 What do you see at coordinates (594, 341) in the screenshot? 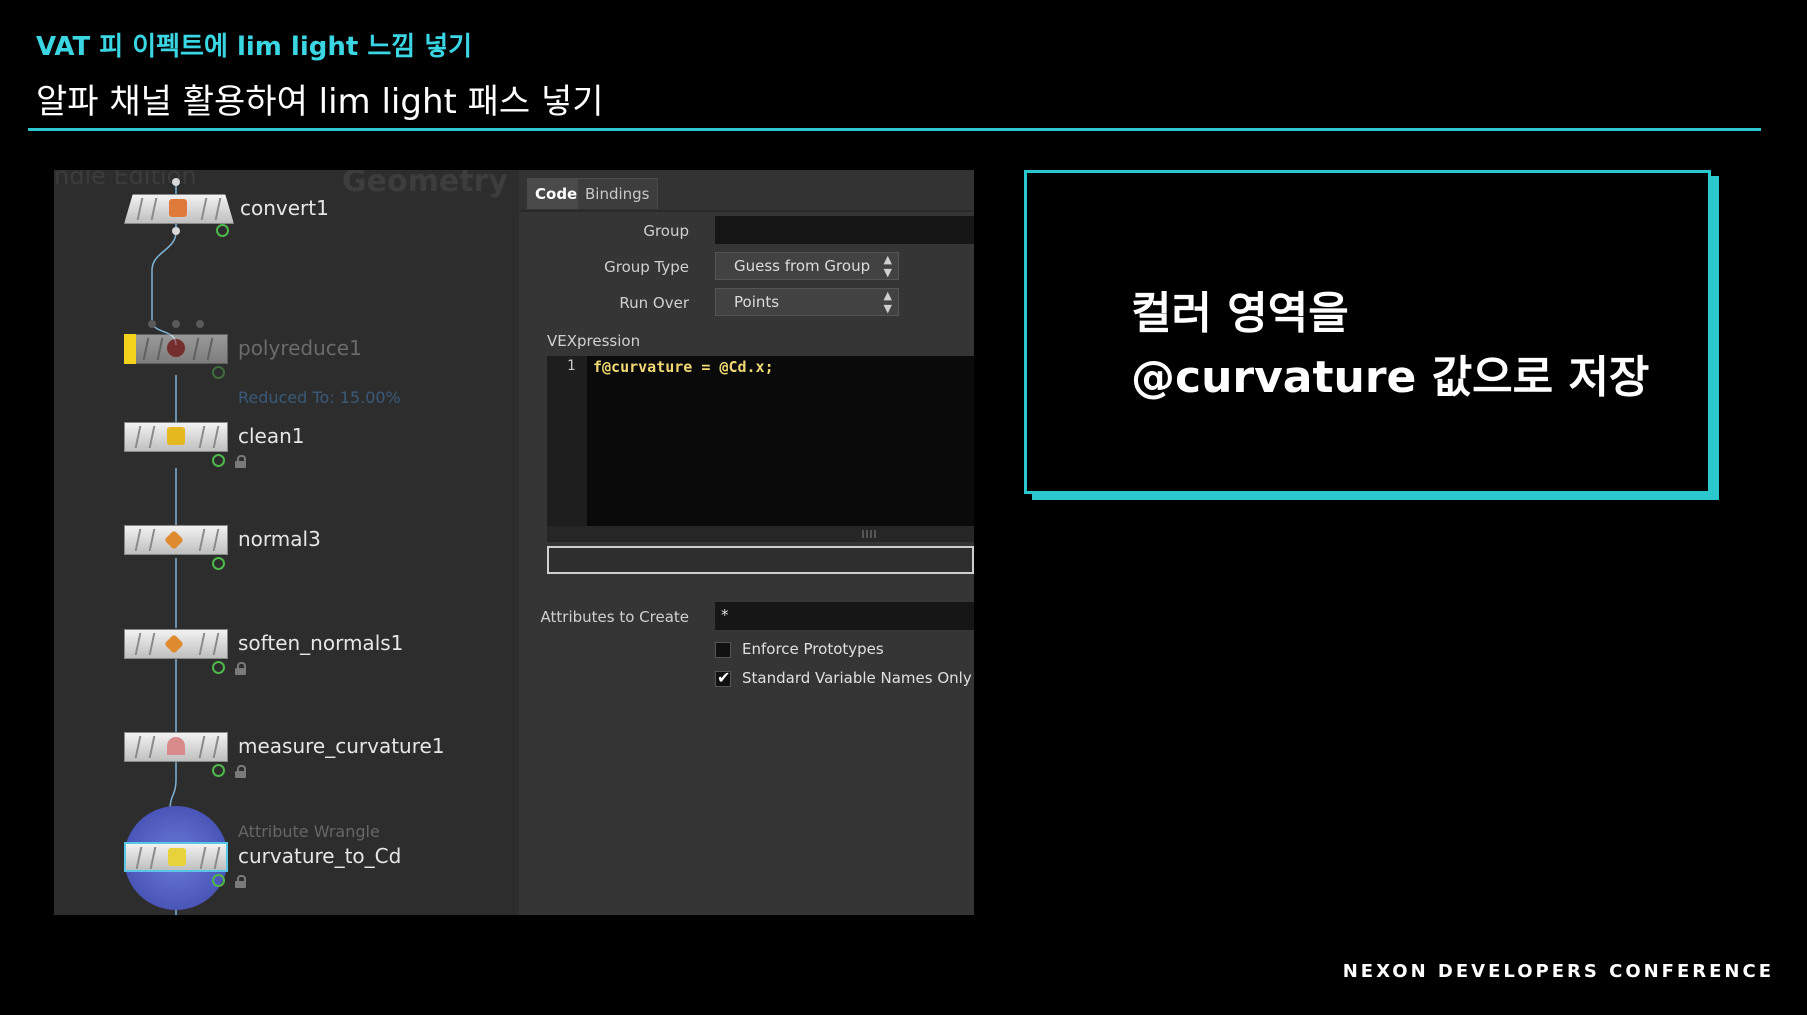
I see `vexpression-label: VEXpression` at bounding box center [594, 341].